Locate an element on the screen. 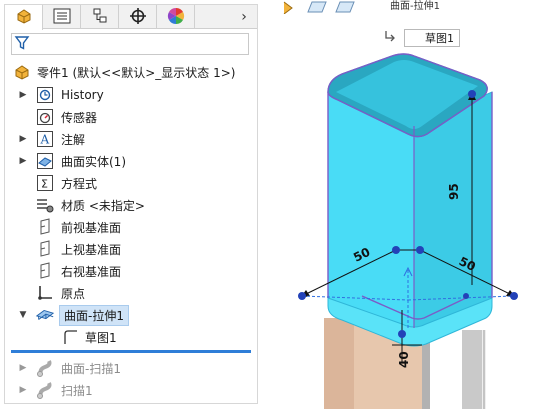 This screenshot has height=409, width=558. tree-item-sketch1: 草图1 is located at coordinates (131, 337).